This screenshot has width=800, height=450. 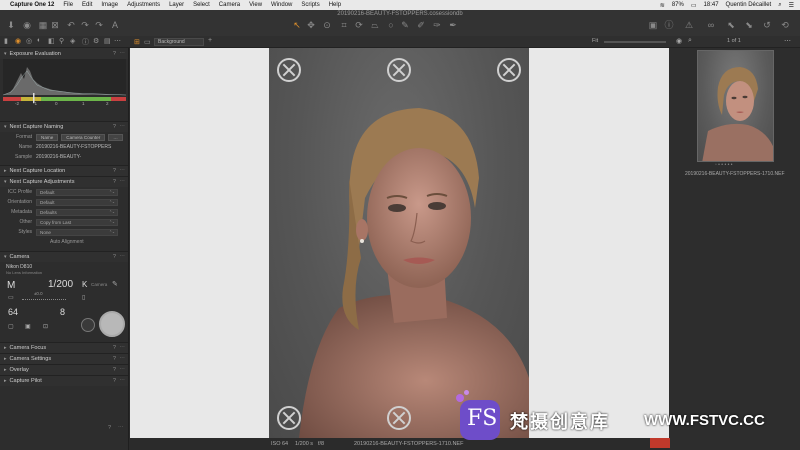 I want to click on bottom-menu-icon: ⋯, so click(x=121, y=428).